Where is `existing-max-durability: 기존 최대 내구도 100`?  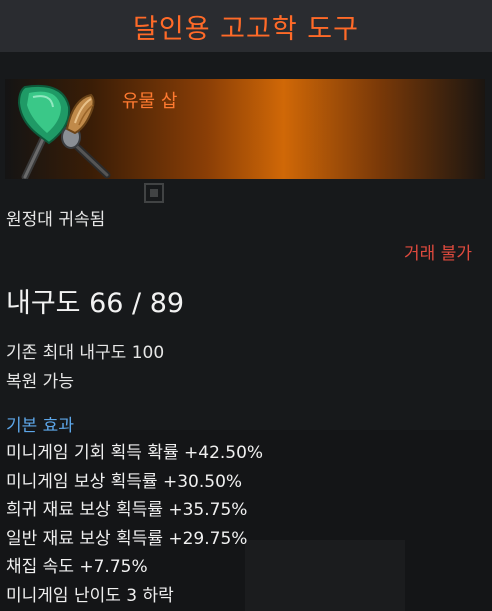
existing-max-durability: 기존 최대 내구도 100 is located at coordinates (85, 353).